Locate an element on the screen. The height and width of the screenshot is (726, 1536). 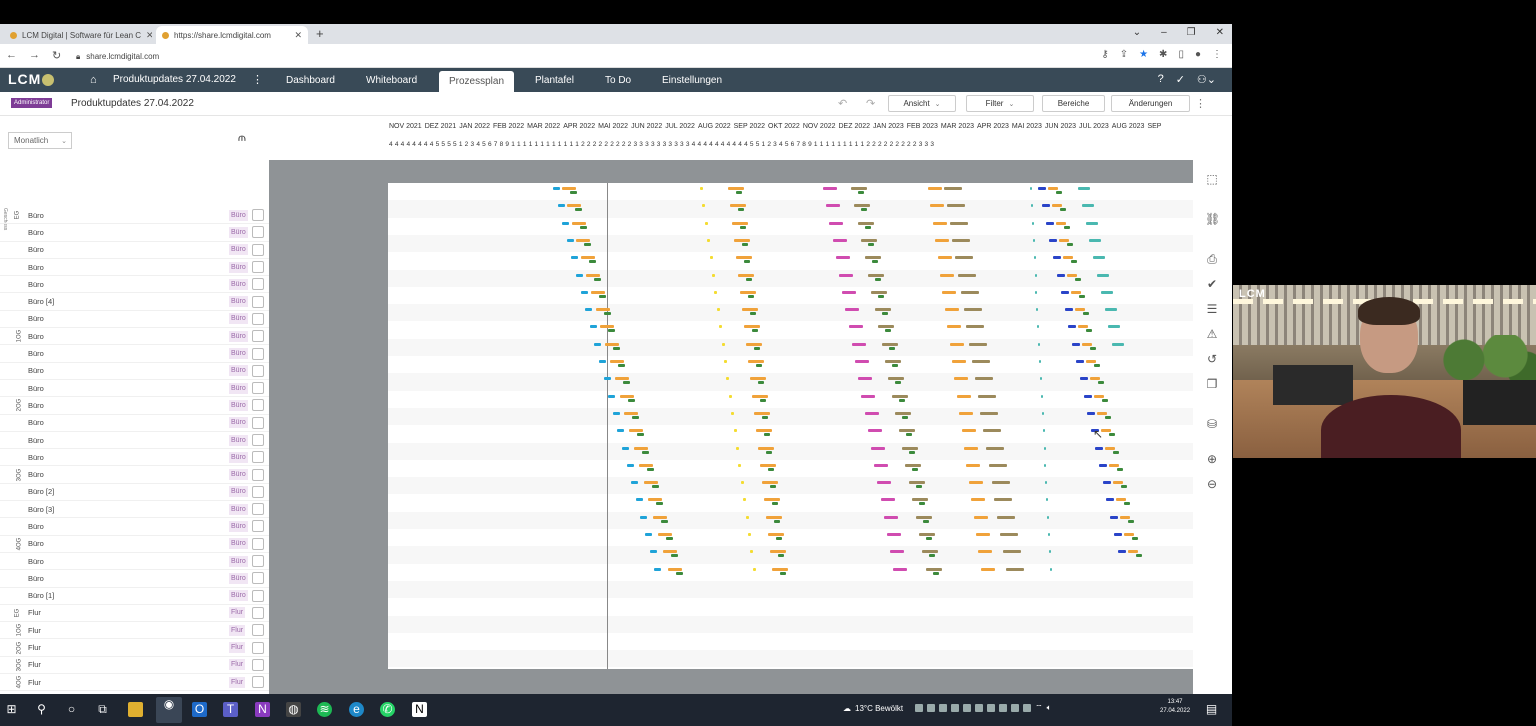
profile-icon: ● is located at coordinates (1198, 54).